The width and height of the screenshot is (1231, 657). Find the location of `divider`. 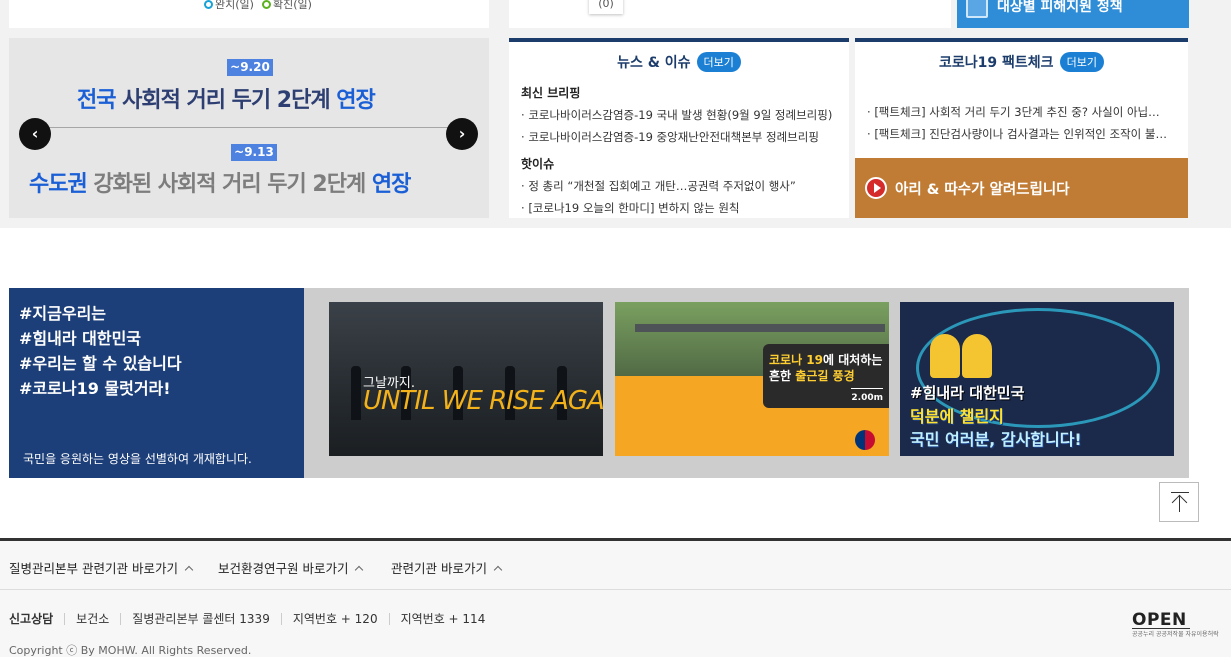

divider is located at coordinates (249, 127).